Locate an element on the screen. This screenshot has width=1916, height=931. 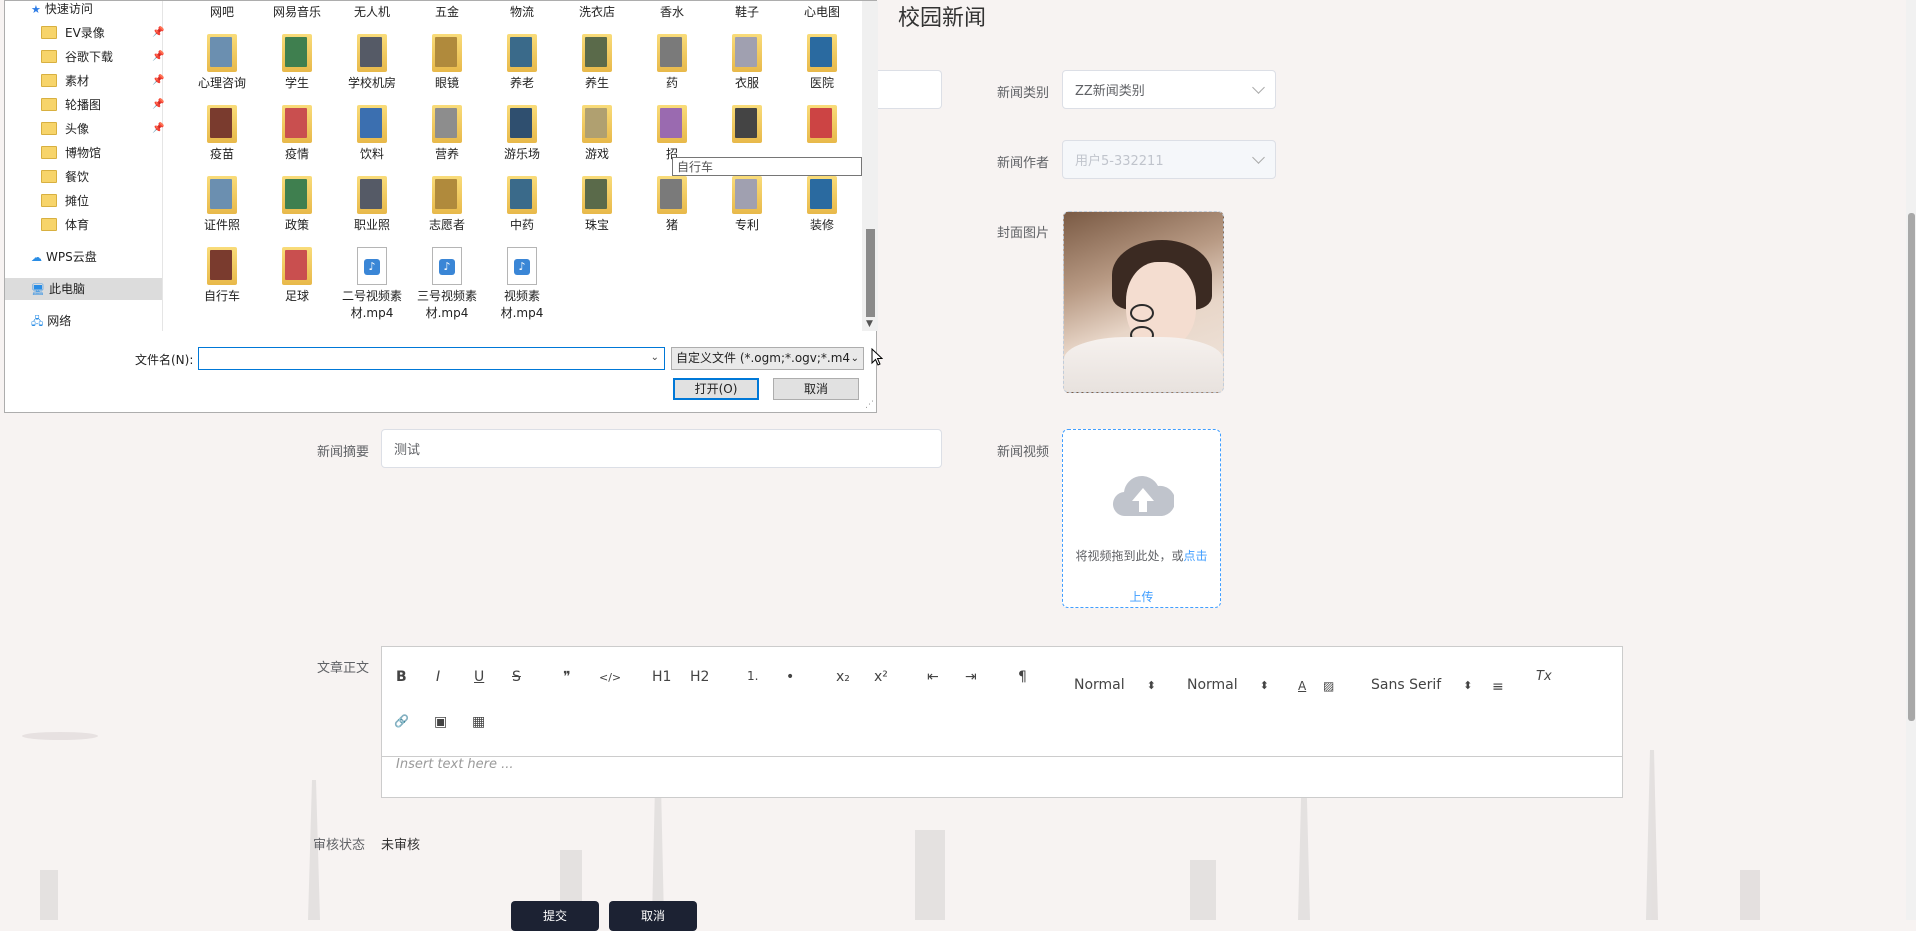
nav-item-network: 🖧 网络 is located at coordinates (51, 321).